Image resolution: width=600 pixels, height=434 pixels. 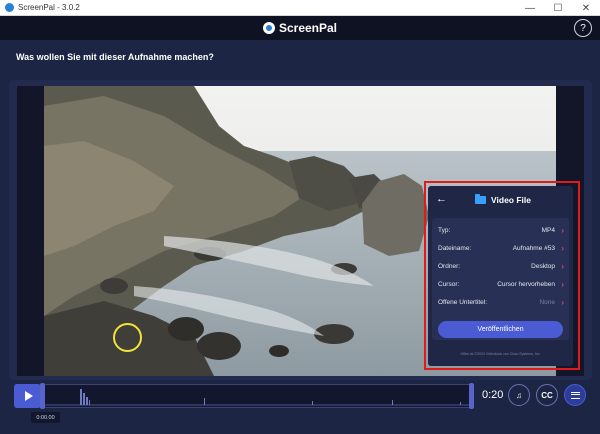 I want to click on setting-label: Ordner:, so click(x=449, y=266).